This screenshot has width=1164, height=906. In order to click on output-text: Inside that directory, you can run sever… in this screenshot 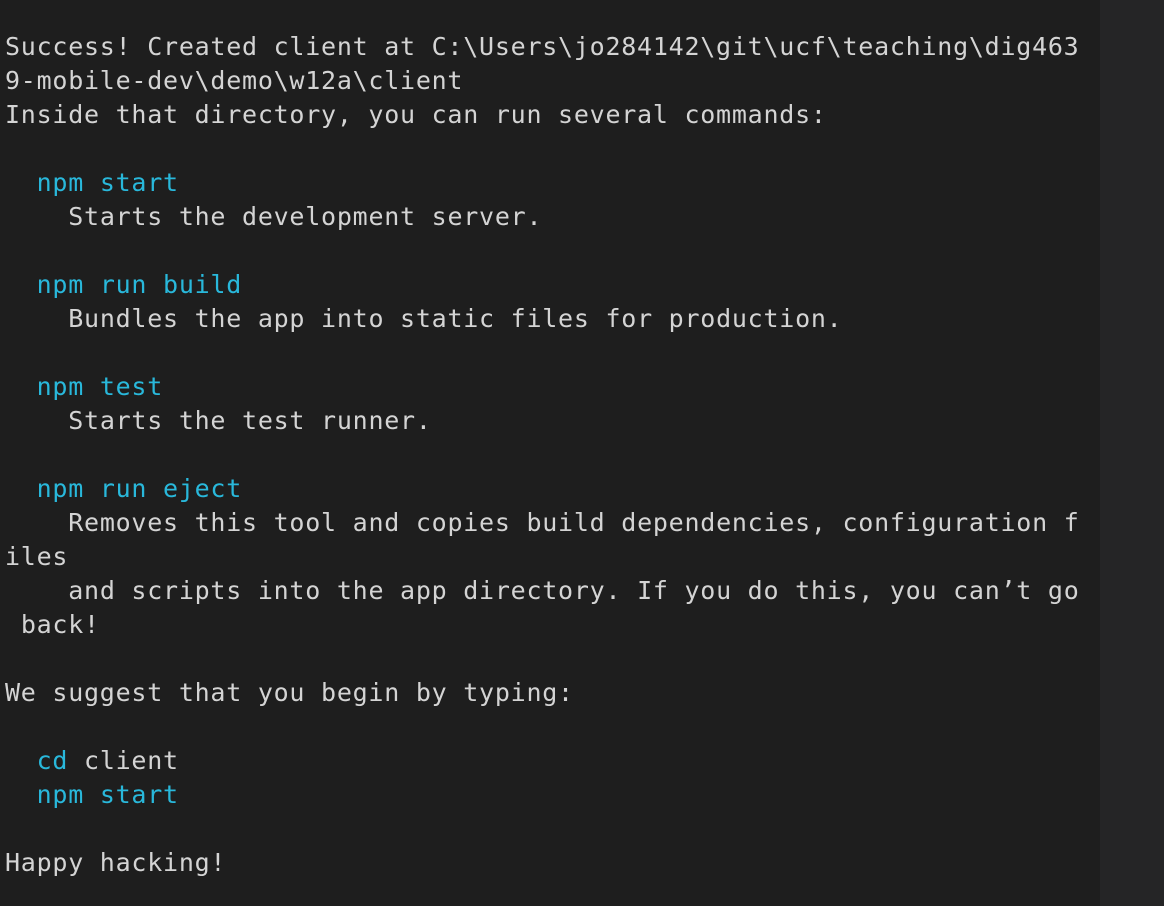, I will do `click(416, 114)`.